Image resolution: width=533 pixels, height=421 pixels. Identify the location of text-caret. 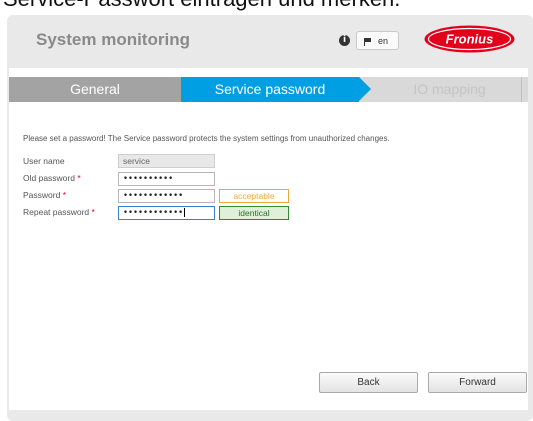
(185, 212).